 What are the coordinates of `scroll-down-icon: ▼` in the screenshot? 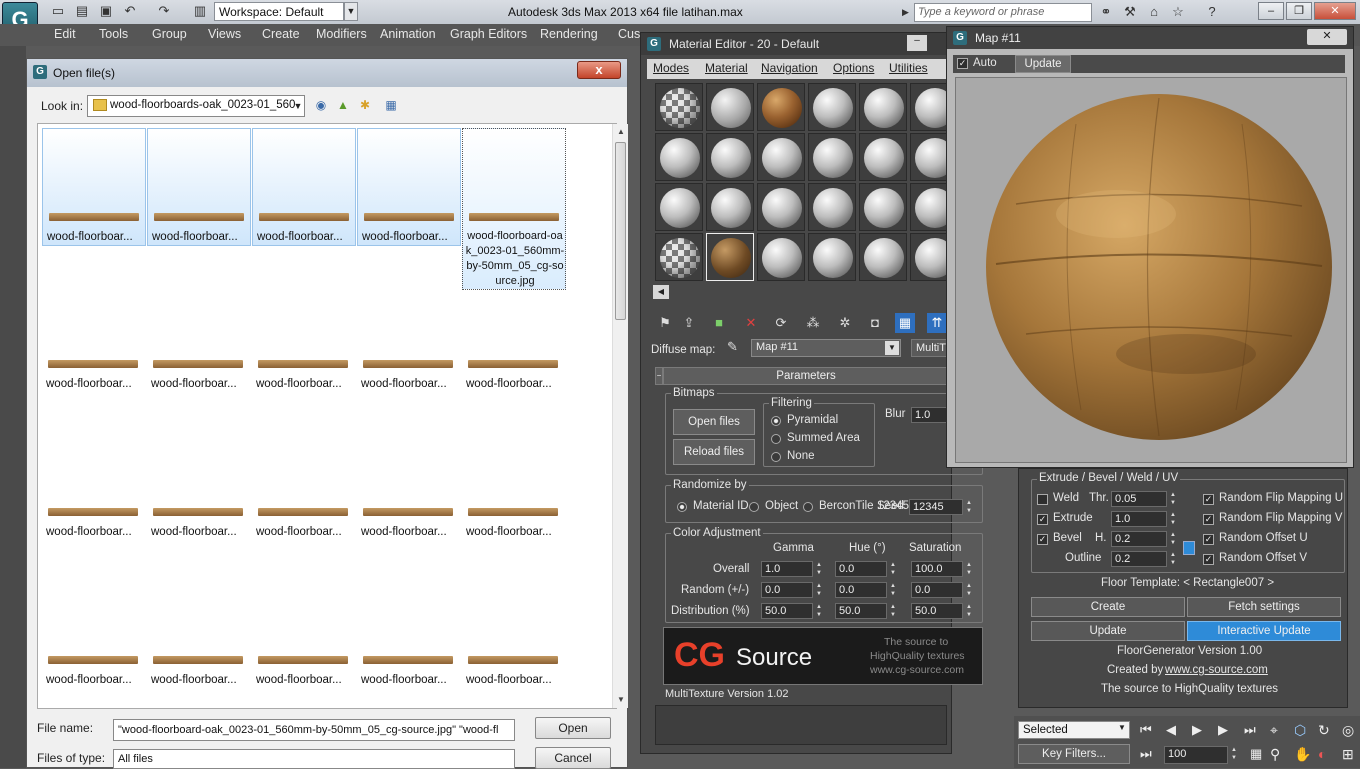 It's located at (621, 700).